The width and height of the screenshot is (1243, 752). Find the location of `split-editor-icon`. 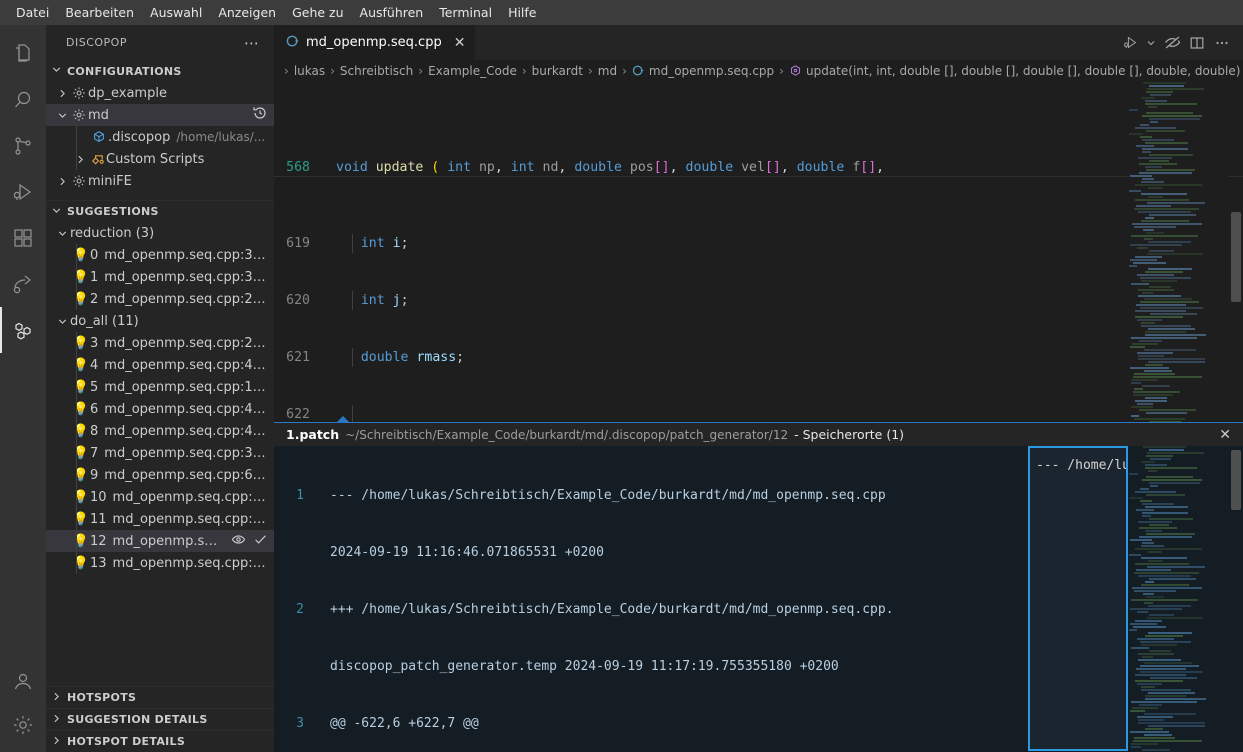

split-editor-icon is located at coordinates (1197, 43).